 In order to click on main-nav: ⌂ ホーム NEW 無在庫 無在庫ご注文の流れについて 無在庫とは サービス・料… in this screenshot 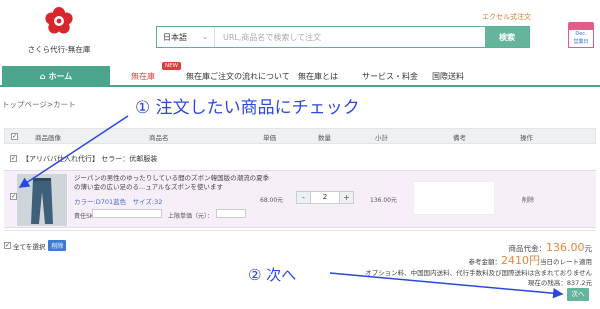, I will do `click(300, 74)`.